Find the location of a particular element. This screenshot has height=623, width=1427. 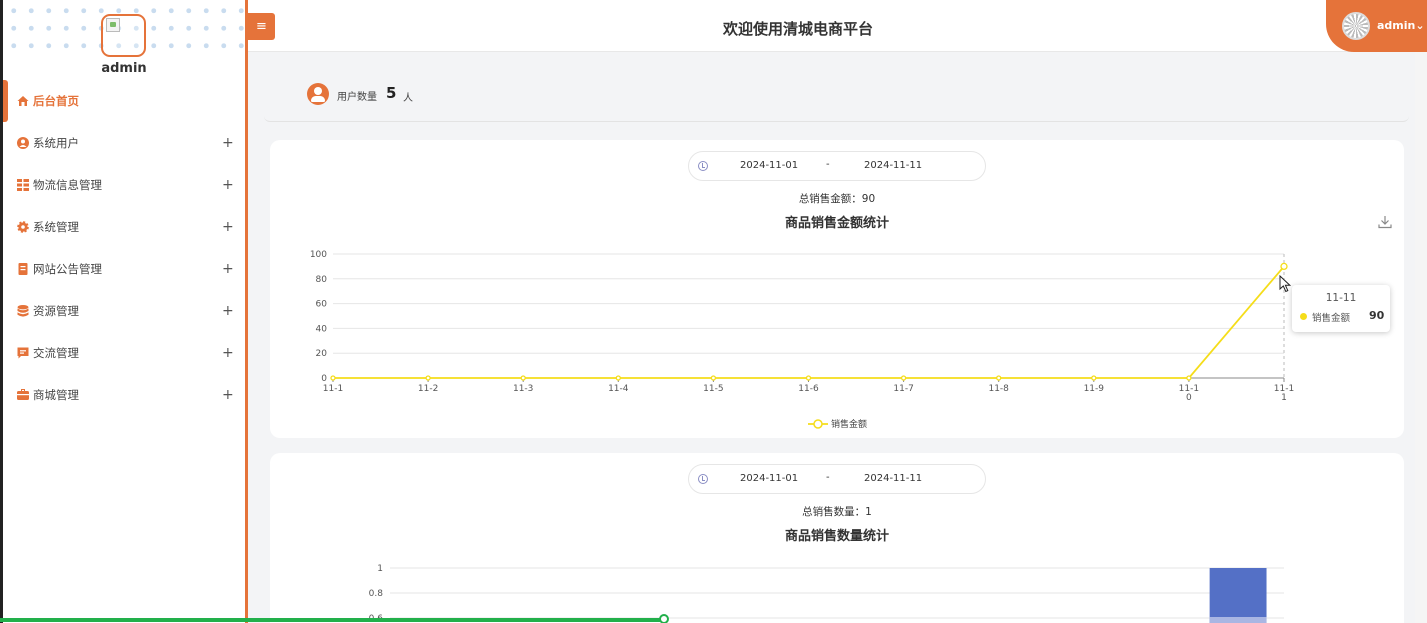

user-menu-name: admin⌄ is located at coordinates (1401, 25).